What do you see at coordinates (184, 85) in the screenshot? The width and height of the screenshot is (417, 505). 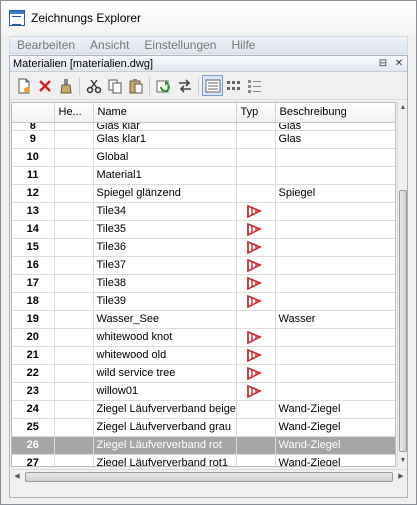 I see `swap-arrows-button` at bounding box center [184, 85].